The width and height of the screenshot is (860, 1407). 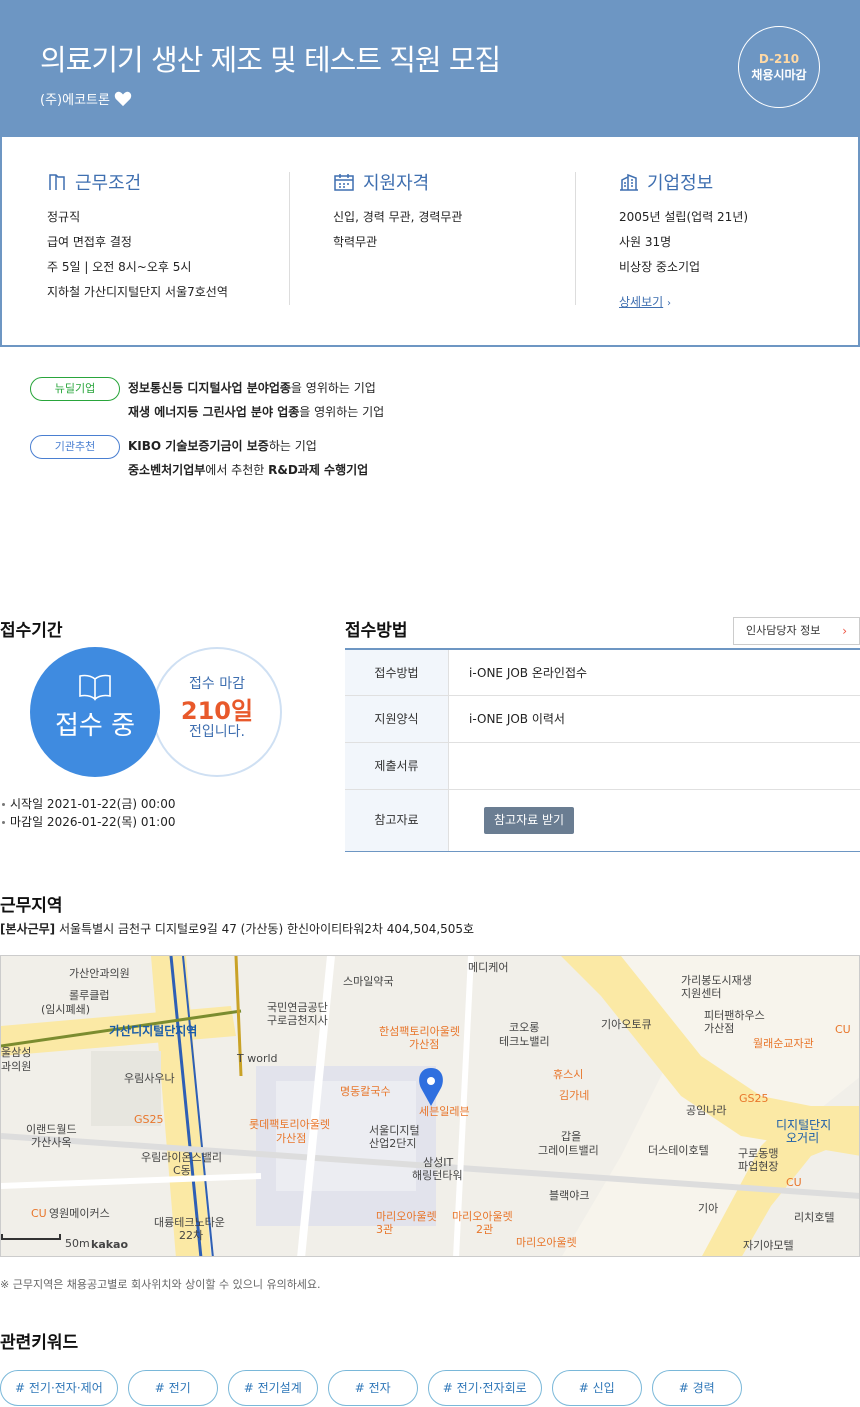 What do you see at coordinates (59, 1388) in the screenshot?
I see `keyword-chip: # 전기·전자·제어` at bounding box center [59, 1388].